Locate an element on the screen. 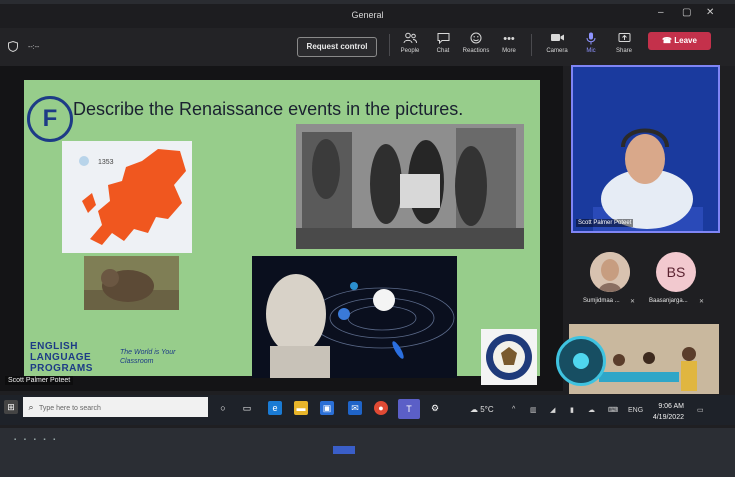 The height and width of the screenshot is (477, 735). mic-button: Mic is located at coordinates (591, 43).